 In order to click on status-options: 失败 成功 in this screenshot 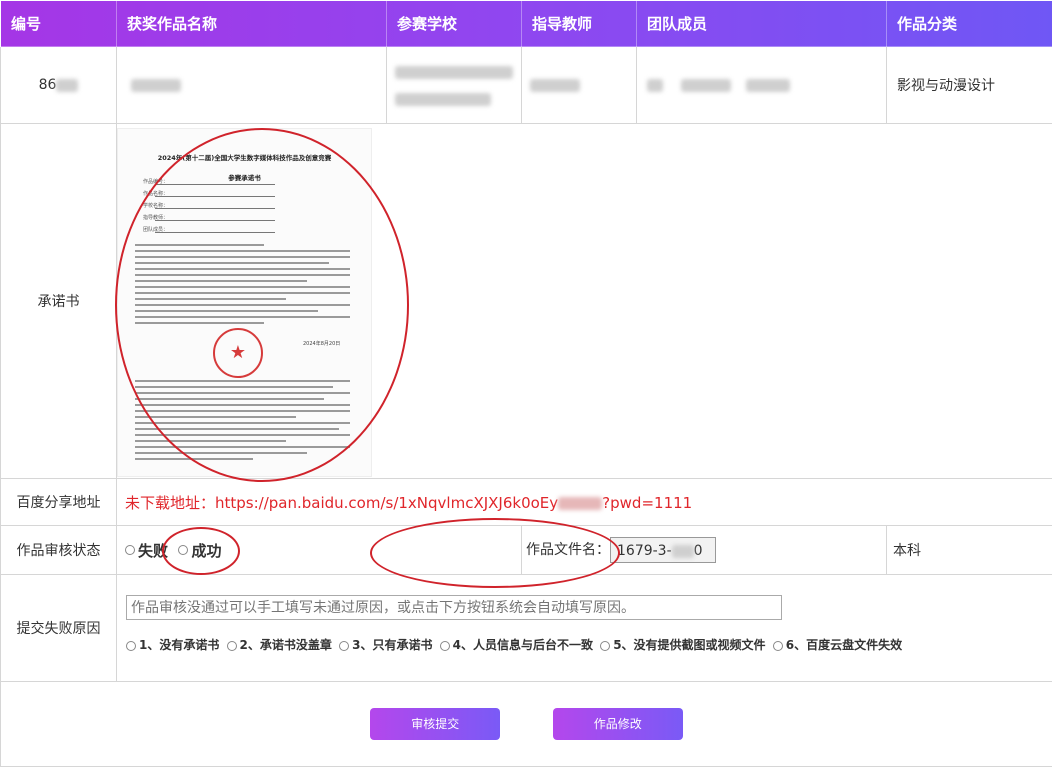, I will do `click(319, 550)`.